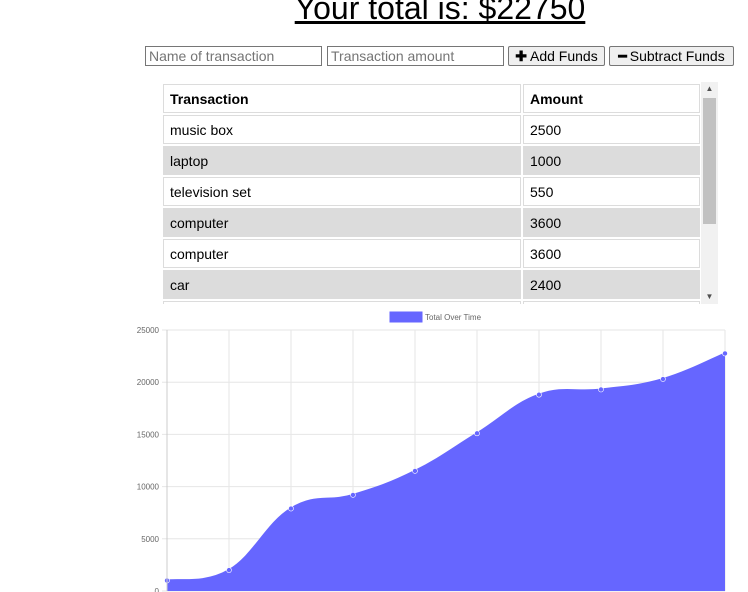 The height and width of the screenshot is (592, 748). I want to click on table-row, so click(431, 302).